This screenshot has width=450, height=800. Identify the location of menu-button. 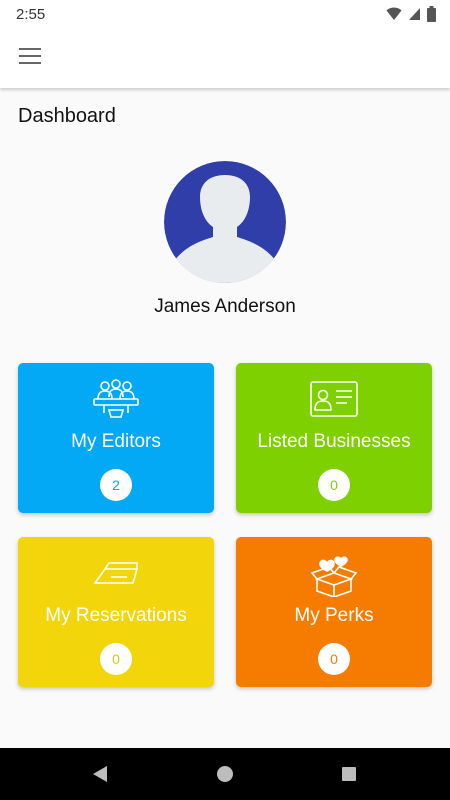
(30, 58).